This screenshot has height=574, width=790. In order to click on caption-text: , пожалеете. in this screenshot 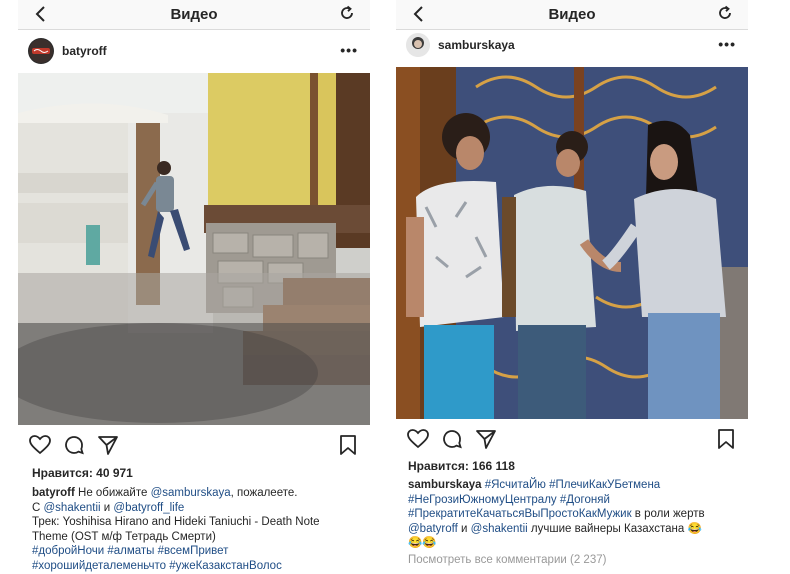, I will do `click(264, 493)`.